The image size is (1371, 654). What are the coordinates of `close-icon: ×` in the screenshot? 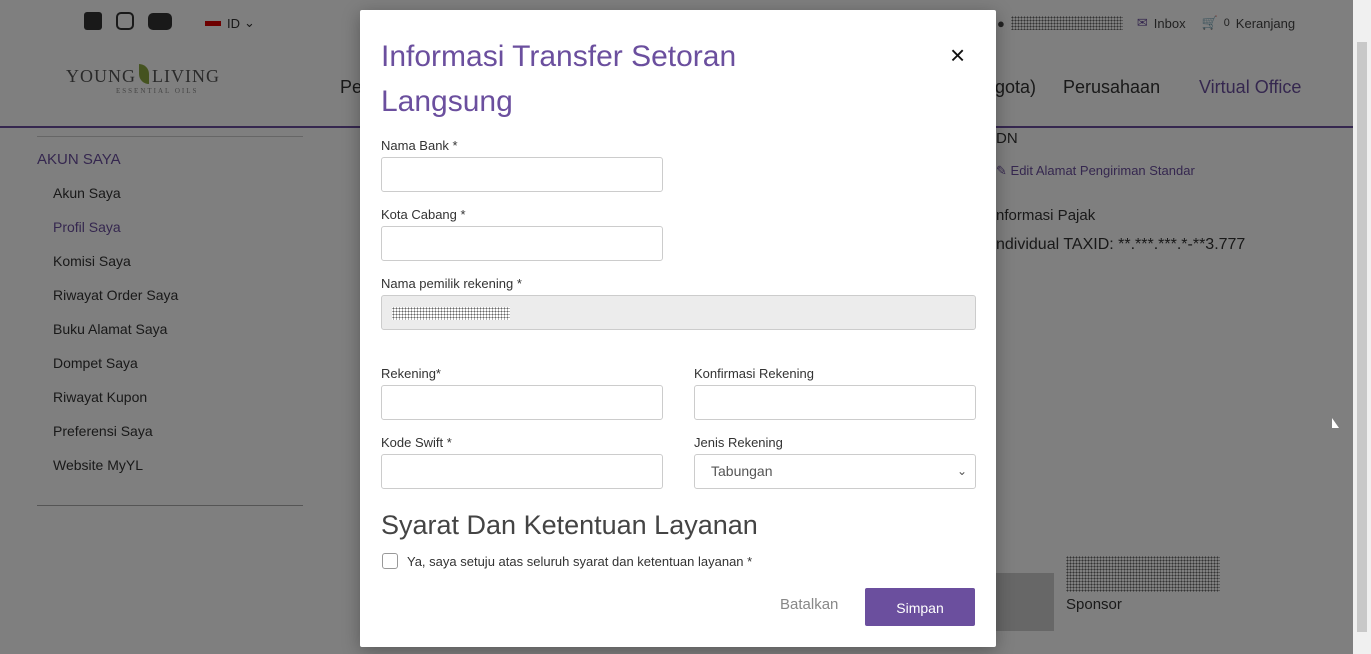 It's located at (957, 55).